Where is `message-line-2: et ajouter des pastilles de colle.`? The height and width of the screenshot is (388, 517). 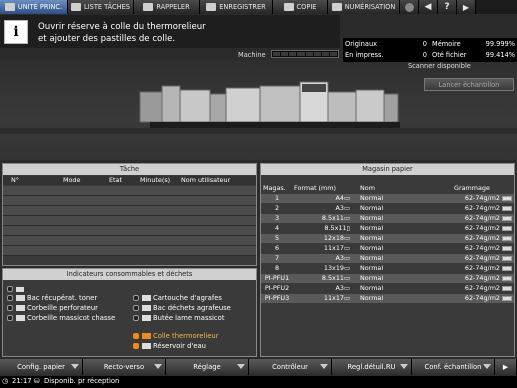
message-line-2: et ajouter des pastilles de colle. is located at coordinates (107, 39).